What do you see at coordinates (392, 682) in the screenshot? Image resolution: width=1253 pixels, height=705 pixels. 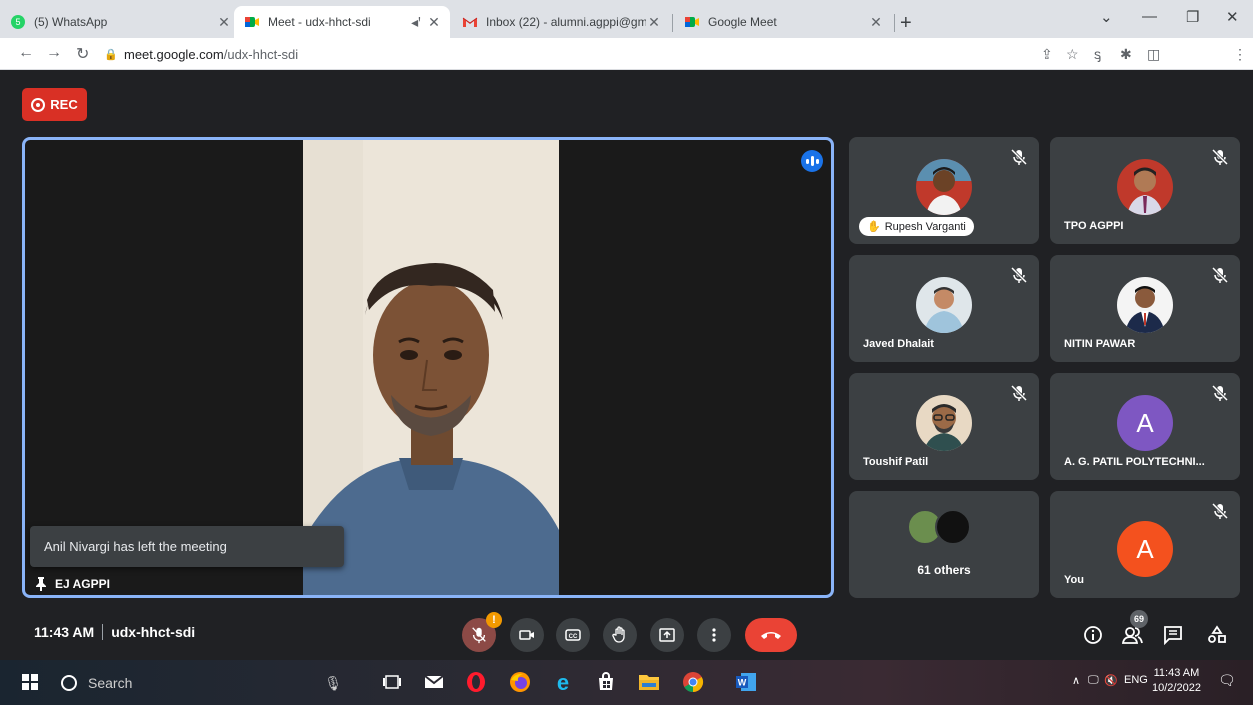 I see `task-view-icon` at bounding box center [392, 682].